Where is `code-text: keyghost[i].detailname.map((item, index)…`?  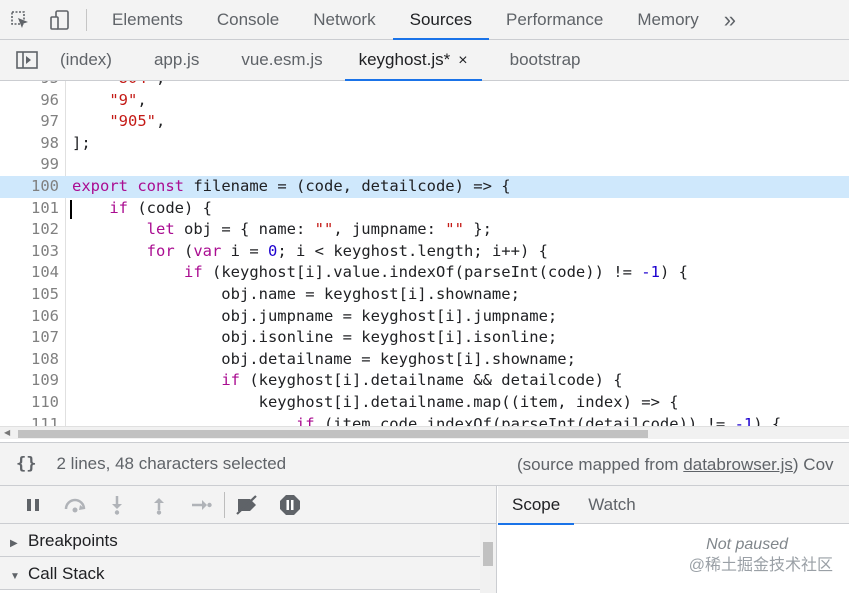 code-text: keyghost[i].detailname.map((item, index)… is located at coordinates (375, 402).